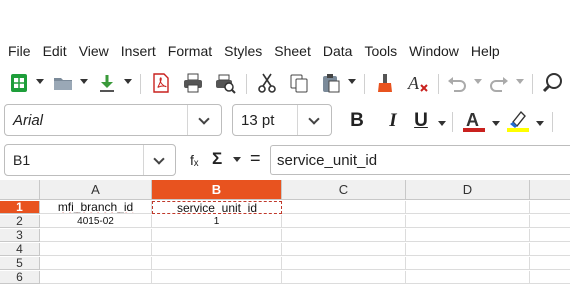 This screenshot has width=570, height=285. I want to click on font-size-value: 13 pt, so click(258, 120).